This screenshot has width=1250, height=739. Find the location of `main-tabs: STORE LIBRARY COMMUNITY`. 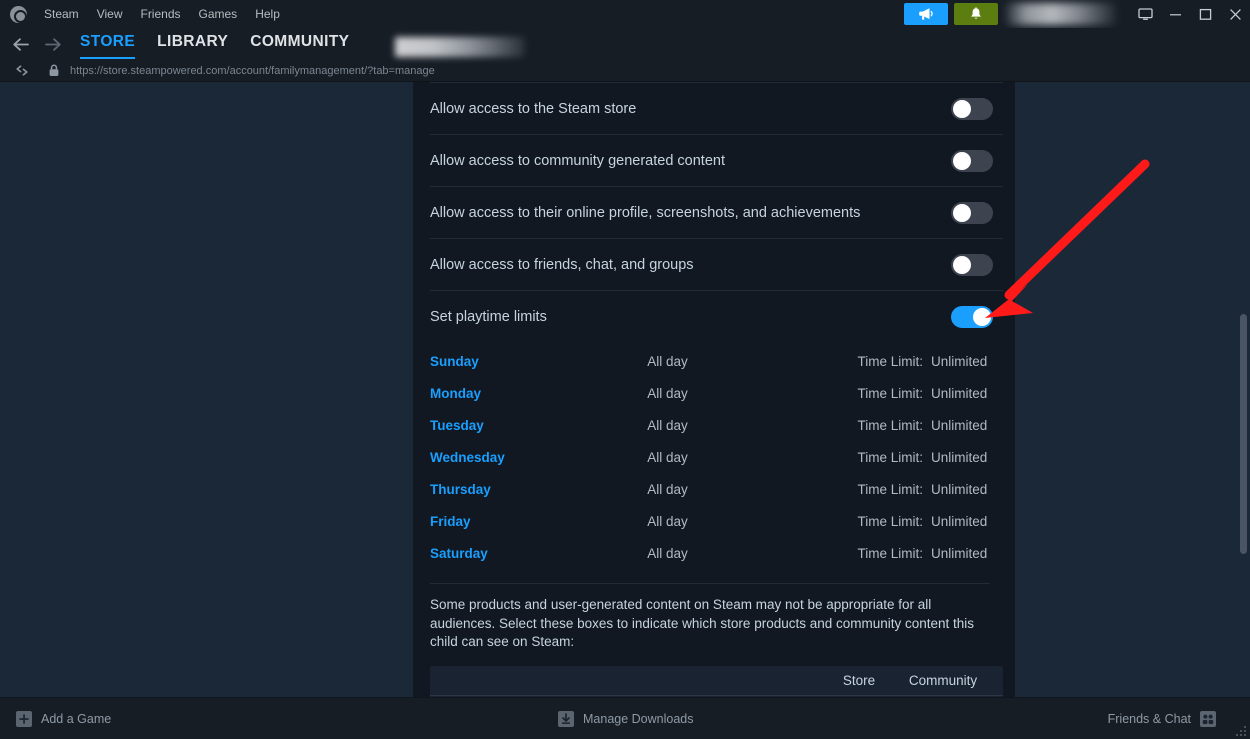

main-tabs: STORE LIBRARY COMMUNITY is located at coordinates (303, 44).